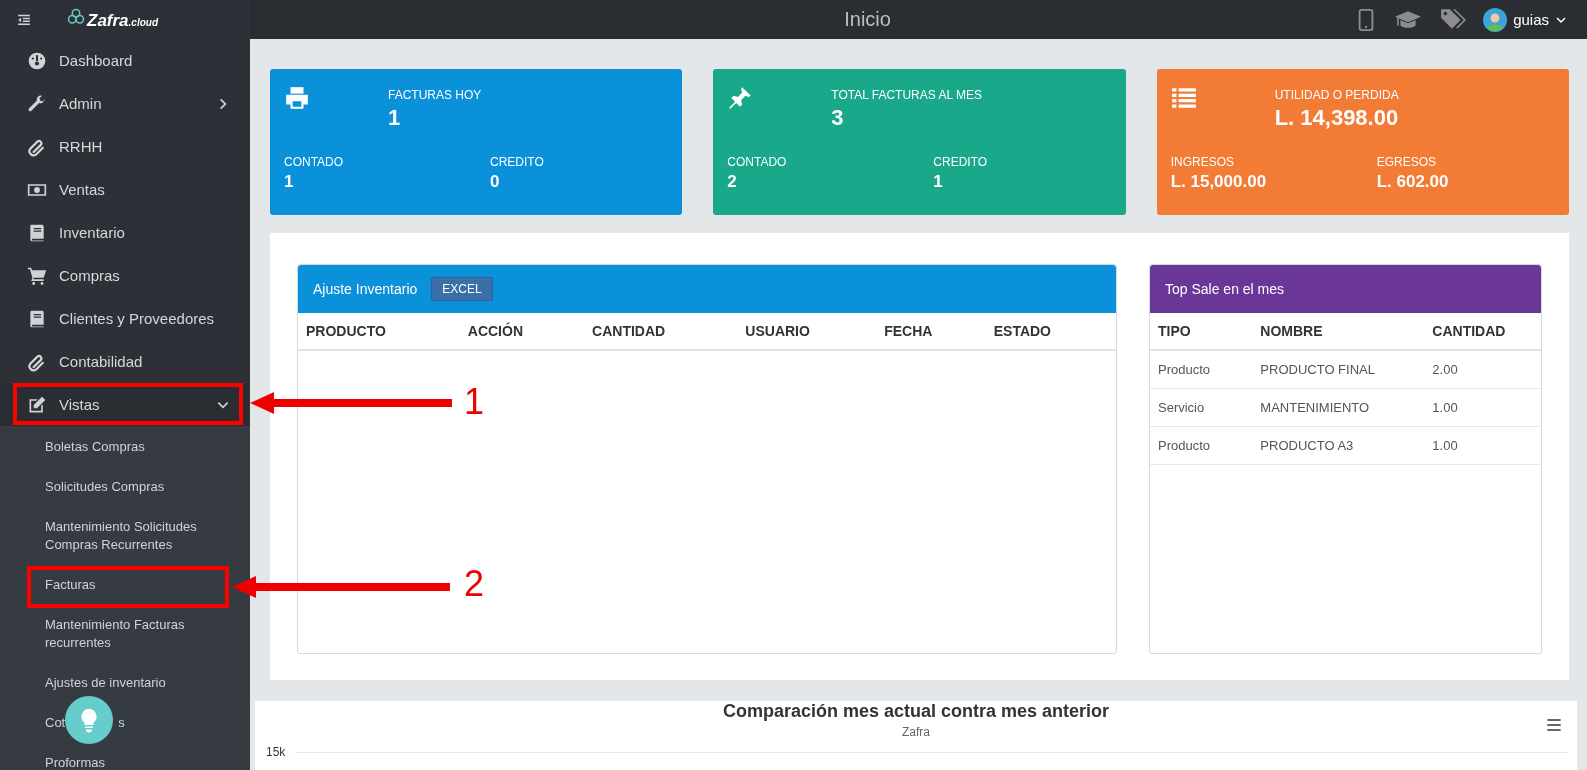  What do you see at coordinates (143, 22) in the screenshot?
I see `logo-suffix: .cloud` at bounding box center [143, 22].